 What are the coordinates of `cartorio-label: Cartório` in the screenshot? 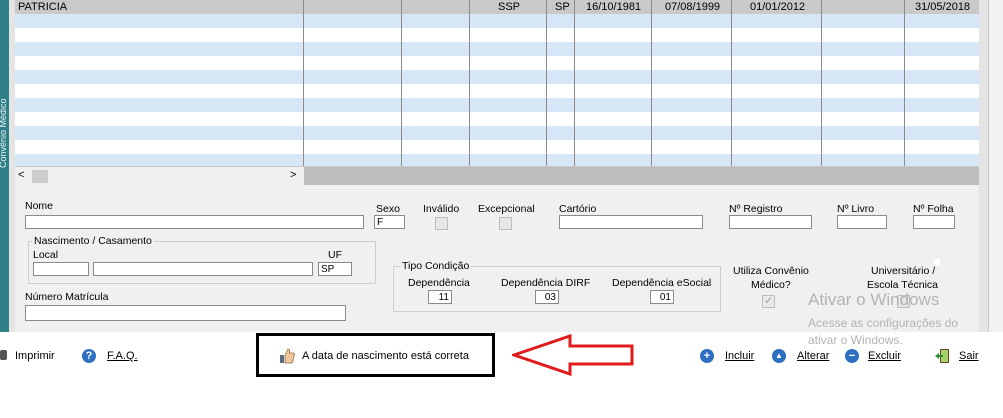 It's located at (578, 209).